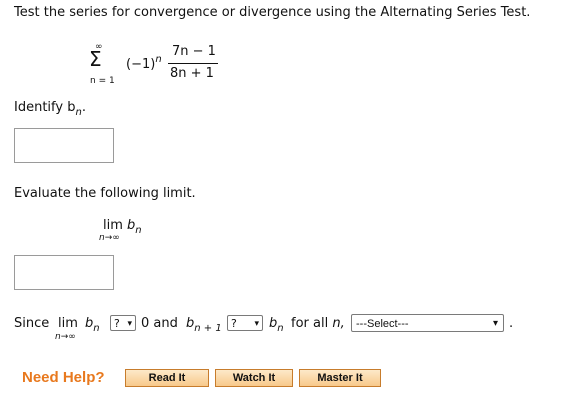 This screenshot has height=403, width=568. Describe the element at coordinates (65, 337) in the screenshot. I see `since-lim-under: n→∞` at that location.